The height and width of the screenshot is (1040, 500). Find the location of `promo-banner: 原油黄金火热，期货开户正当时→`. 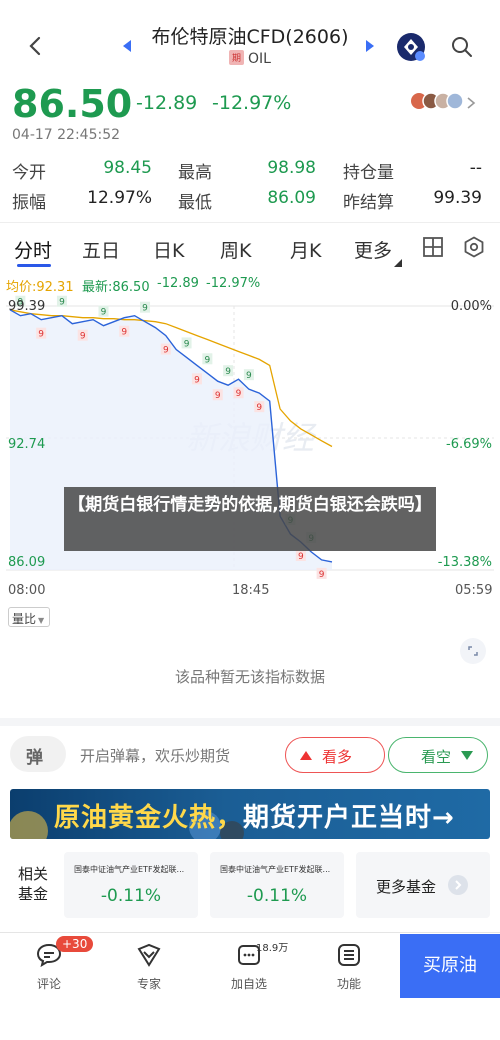

promo-banner: 原油黄金火热，期货开户正当时→ is located at coordinates (250, 814).